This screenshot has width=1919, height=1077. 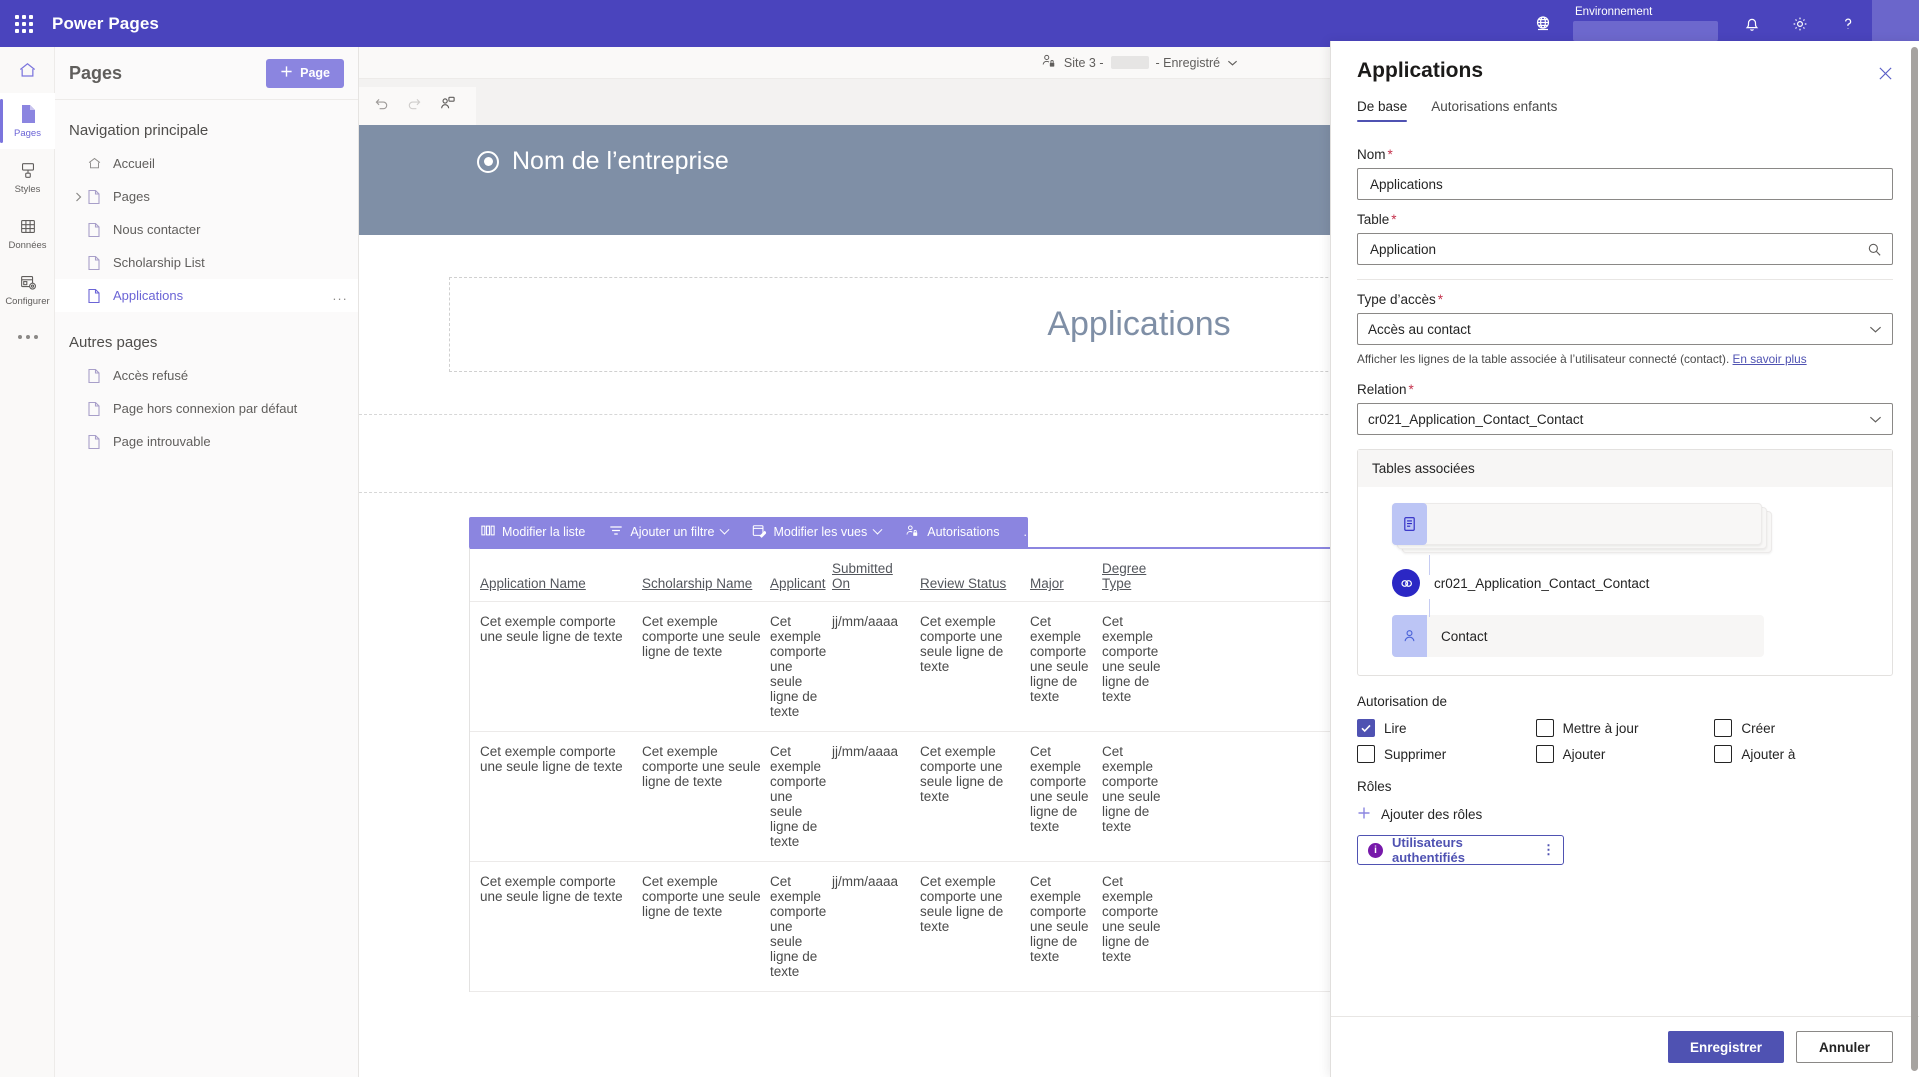 I want to click on cancel-button: Annuler, so click(x=1844, y=1047).